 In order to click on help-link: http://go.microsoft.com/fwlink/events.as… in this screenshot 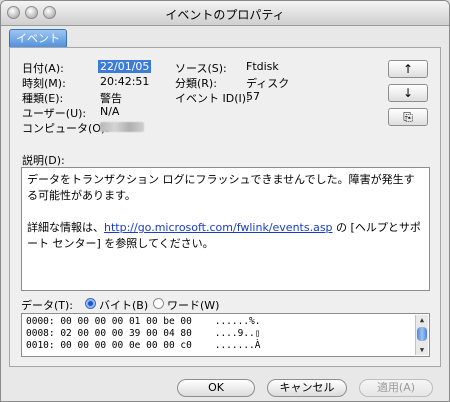, I will do `click(218, 227)`.